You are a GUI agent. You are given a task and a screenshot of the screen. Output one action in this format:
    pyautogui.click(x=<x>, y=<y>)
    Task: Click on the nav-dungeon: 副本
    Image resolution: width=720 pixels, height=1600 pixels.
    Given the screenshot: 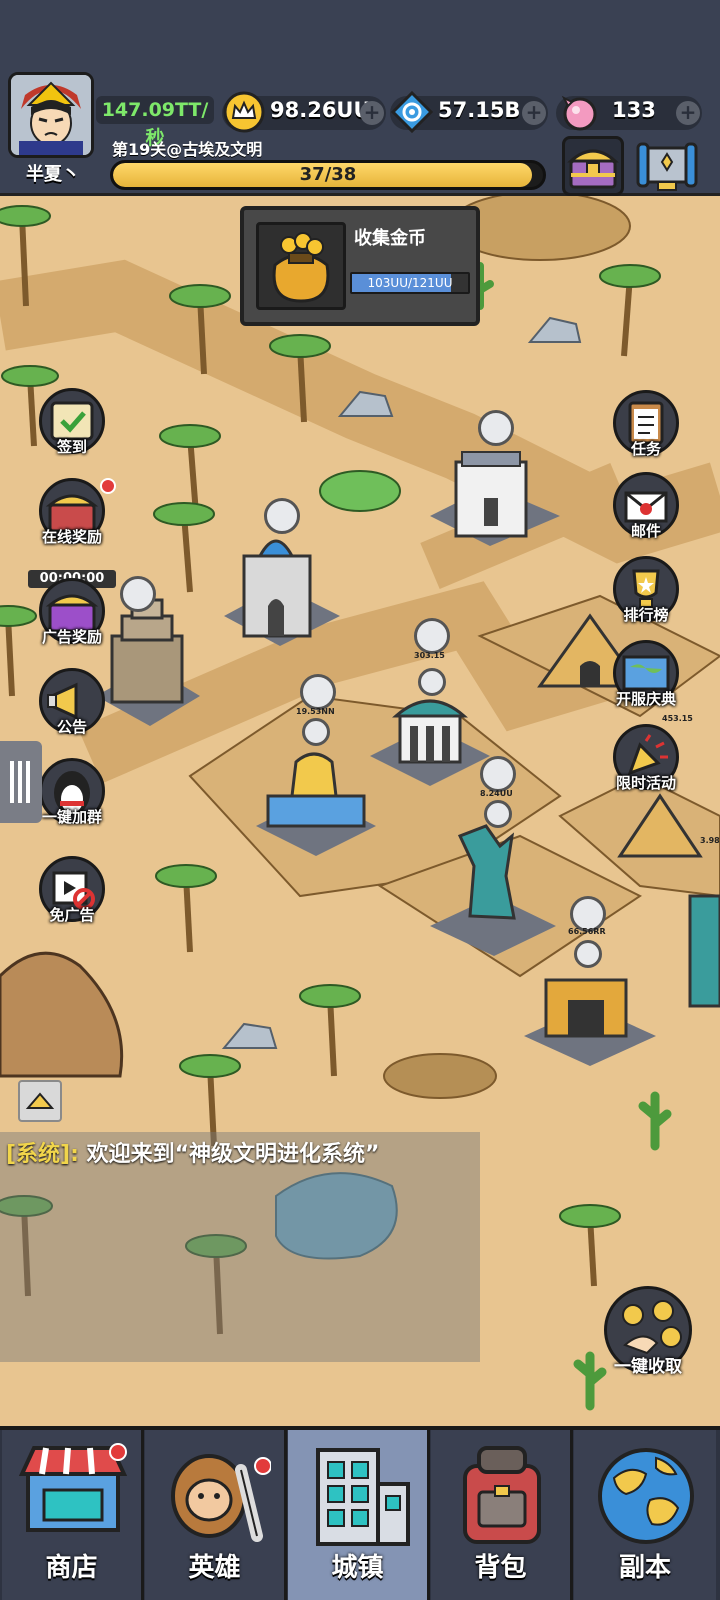 What is the action you would take?
    pyautogui.click(x=645, y=1515)
    